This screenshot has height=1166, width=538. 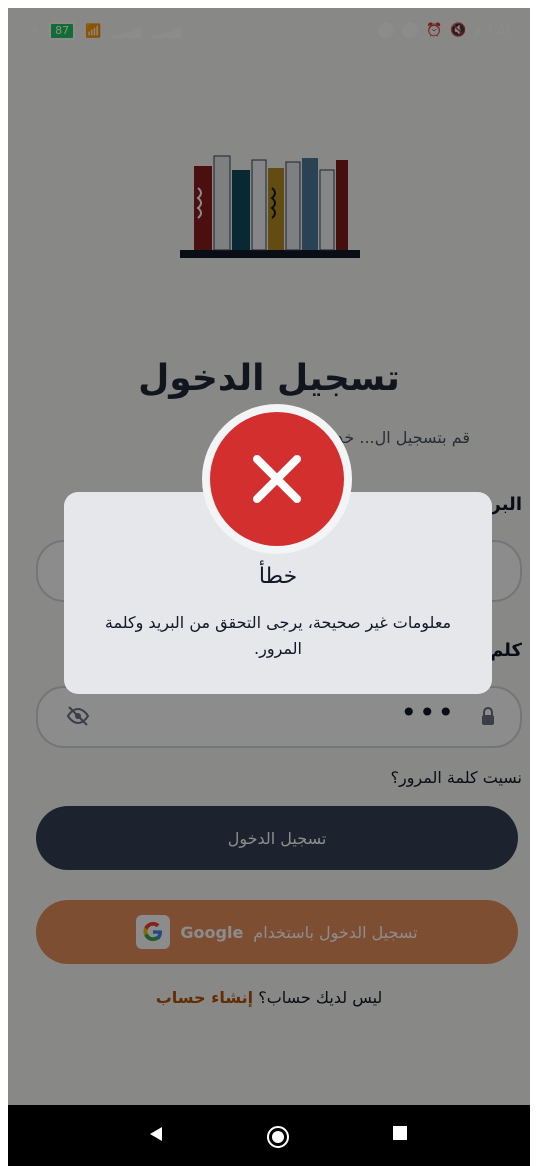 I want to click on close-icon, so click(x=277, y=479).